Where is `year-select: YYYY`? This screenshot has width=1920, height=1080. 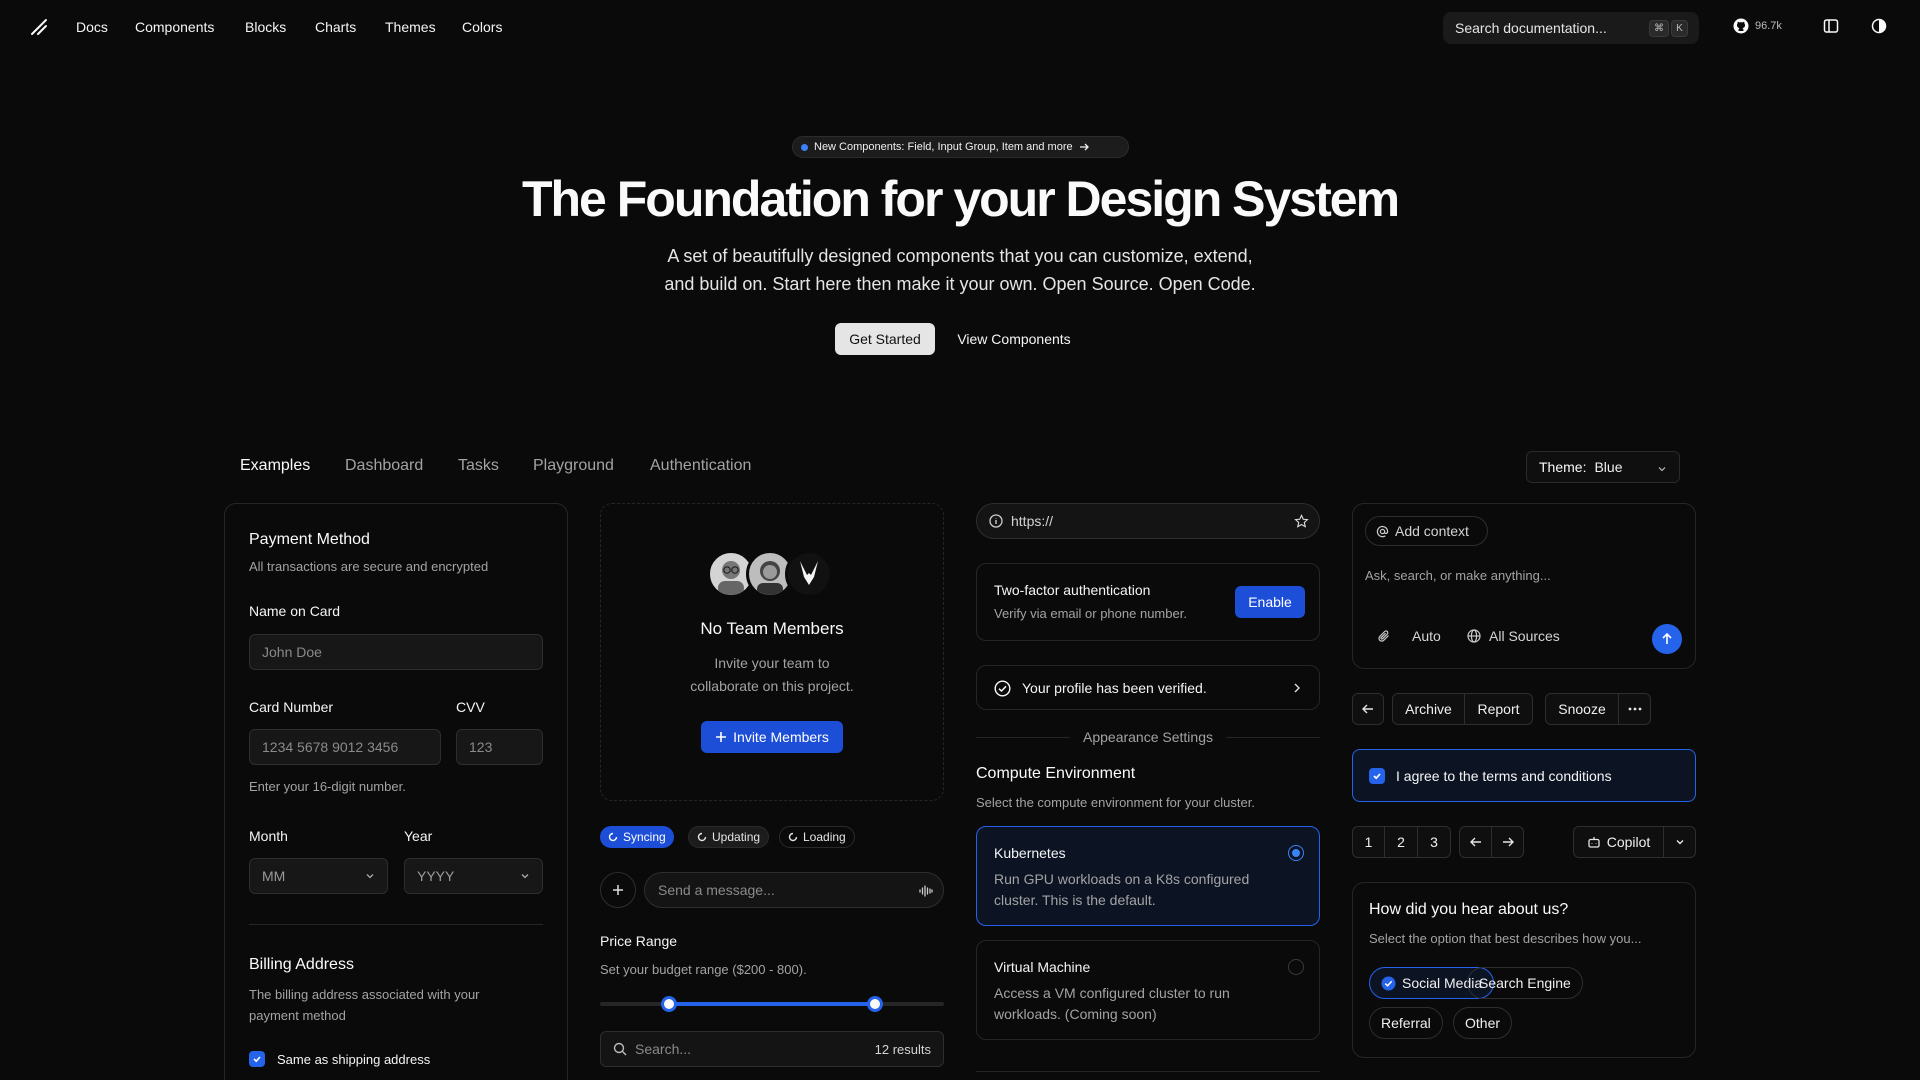
year-select: YYYY is located at coordinates (473, 876).